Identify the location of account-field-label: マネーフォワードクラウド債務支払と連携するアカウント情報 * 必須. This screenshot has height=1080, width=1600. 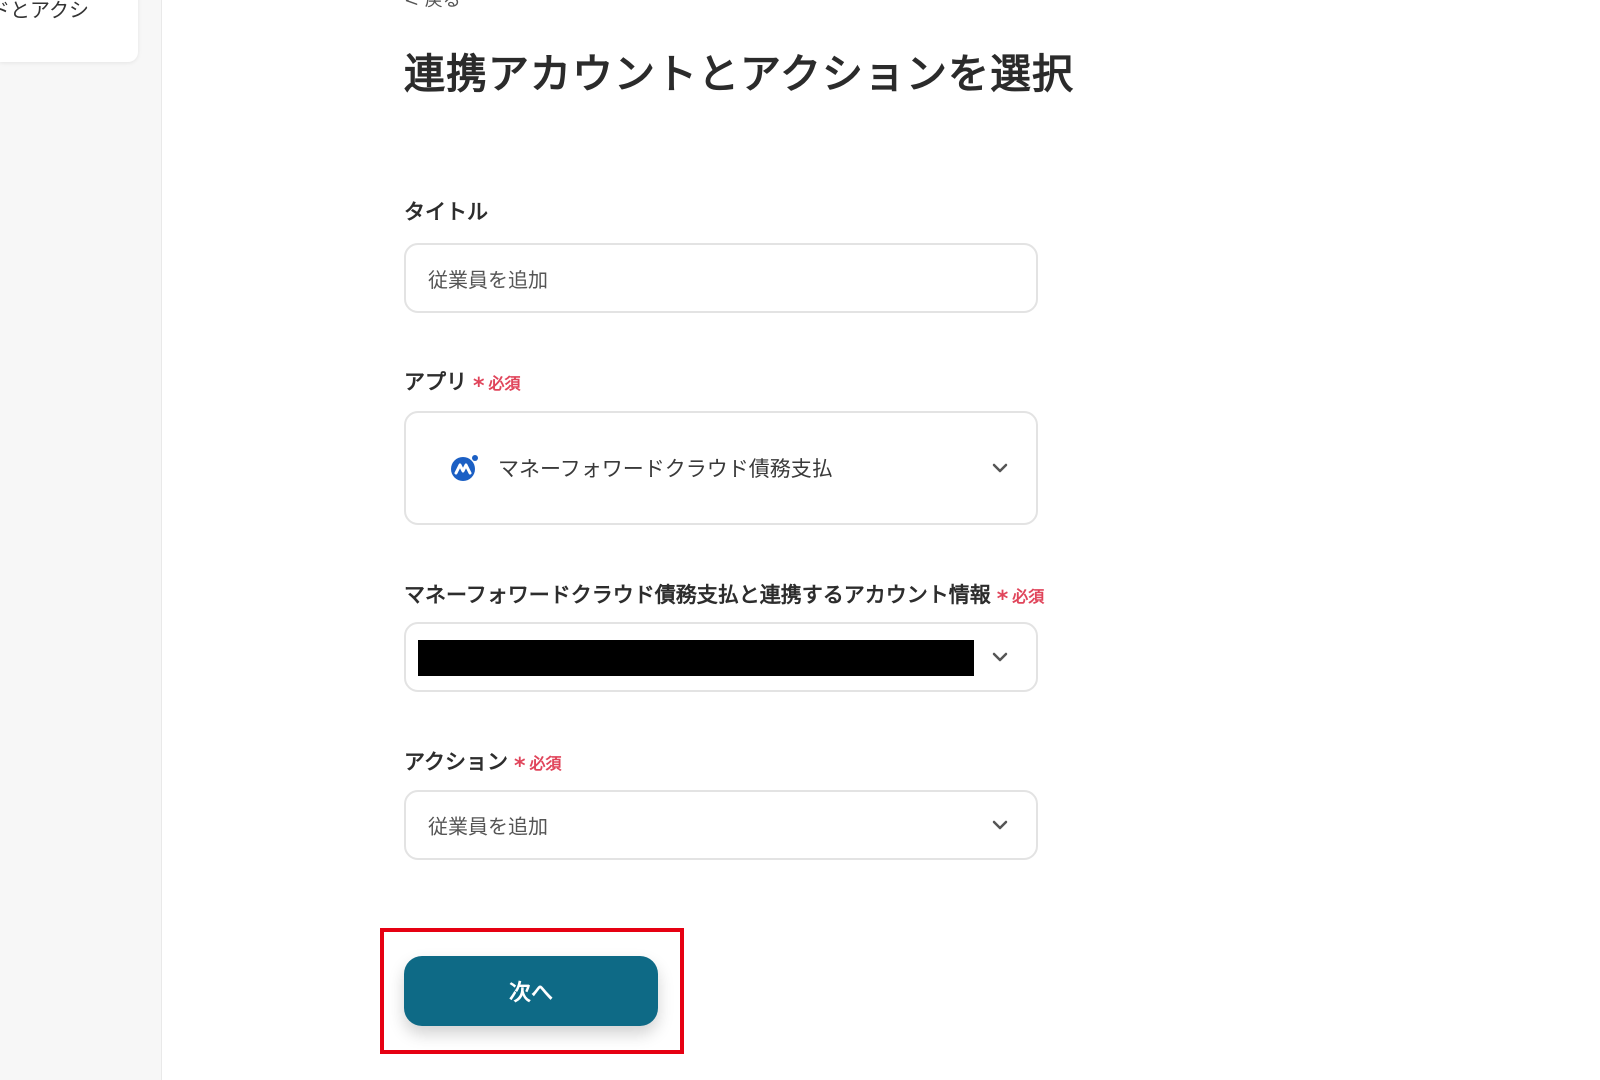
(724, 595).